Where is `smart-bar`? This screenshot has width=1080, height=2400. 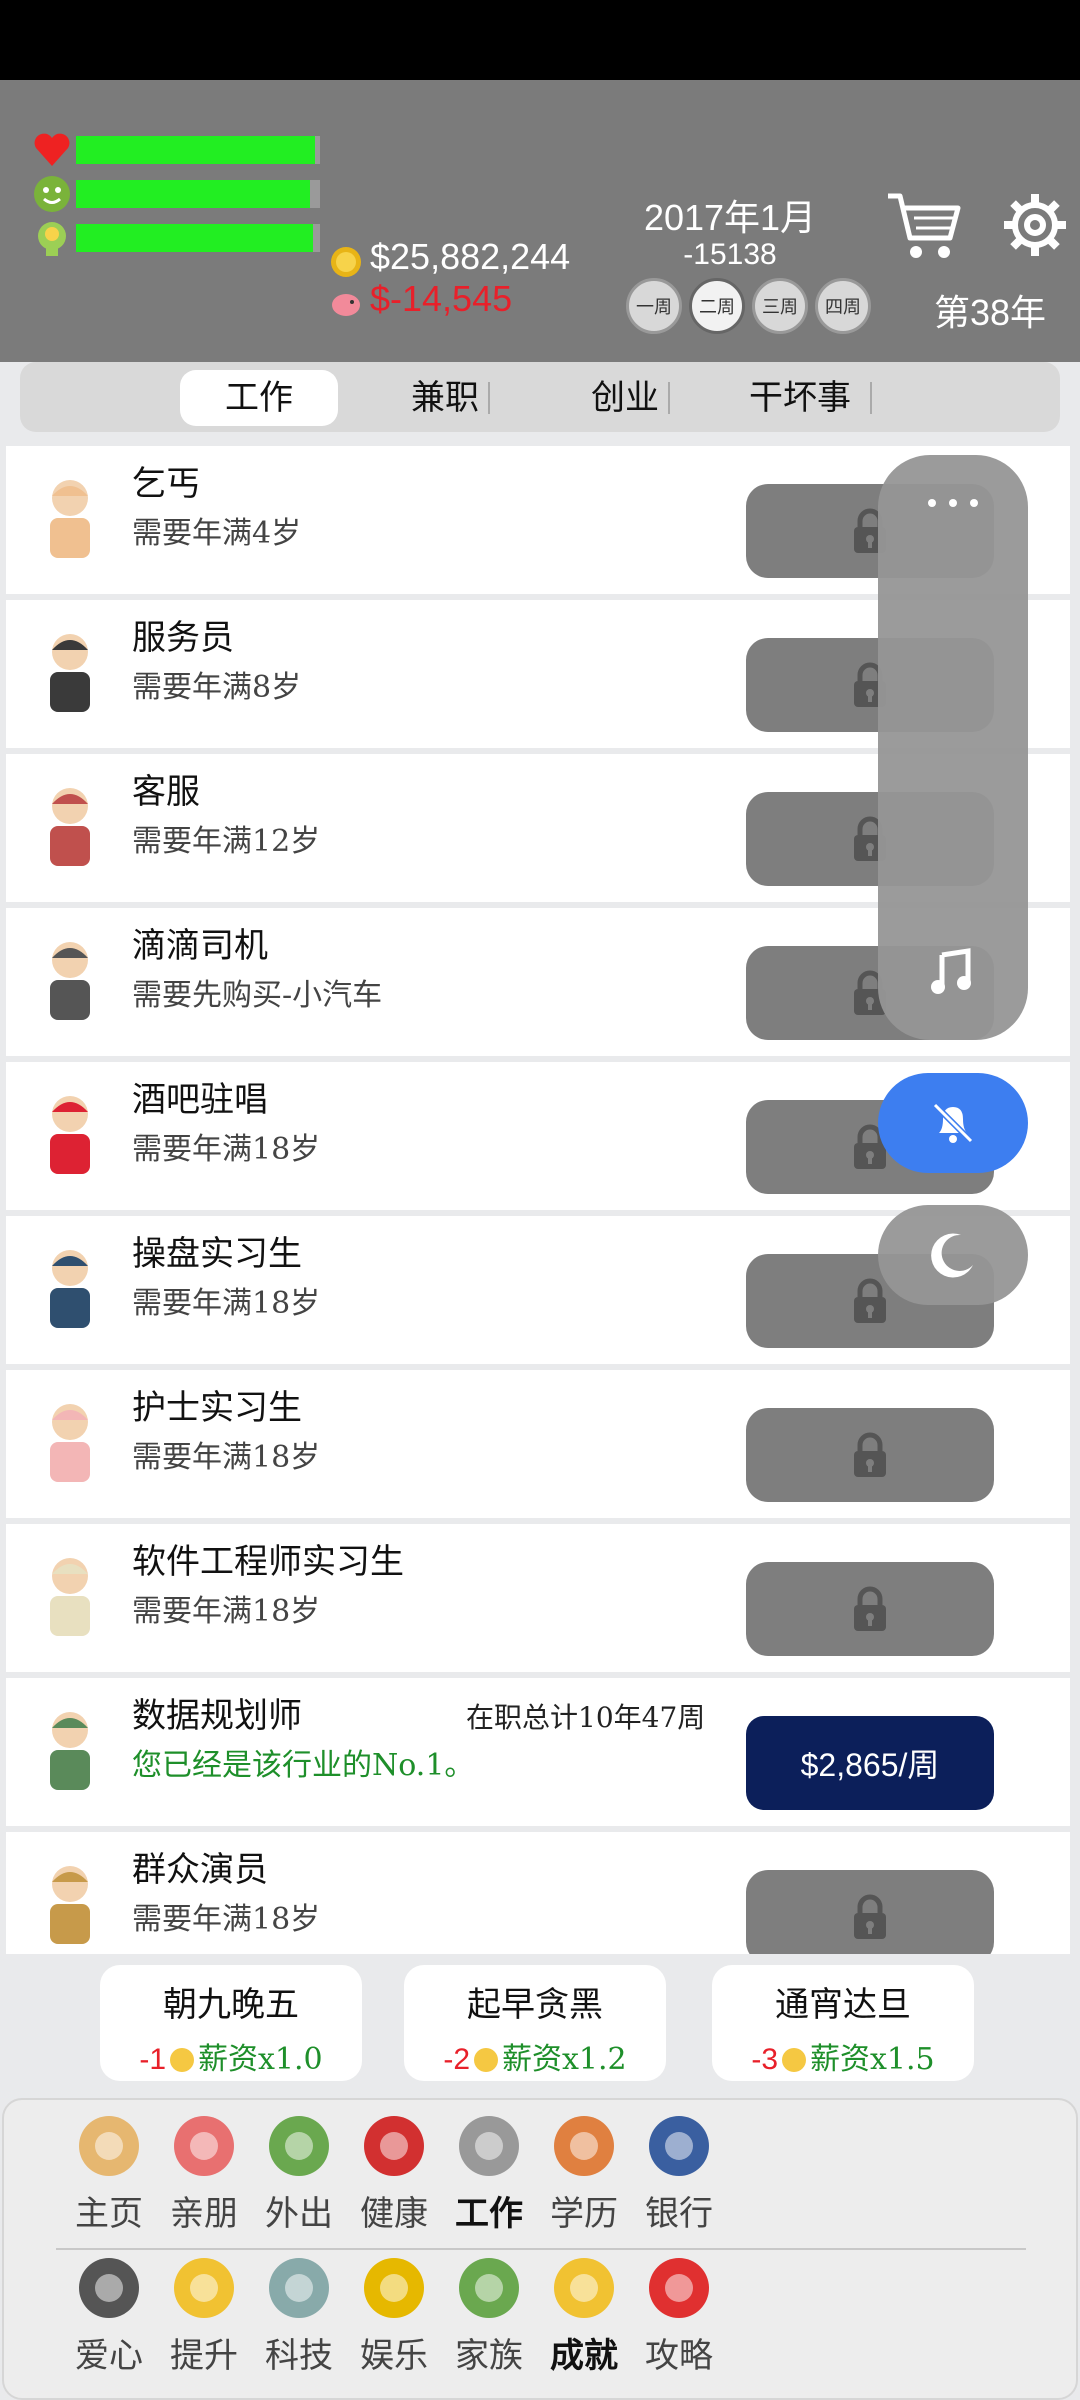
smart-bar is located at coordinates (198, 238).